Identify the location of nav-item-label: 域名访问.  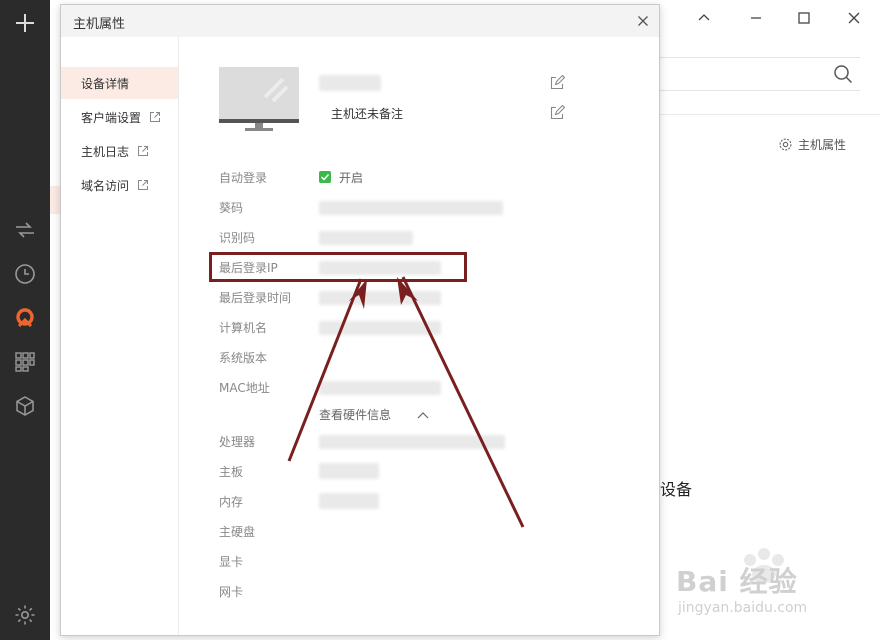
(105, 185).